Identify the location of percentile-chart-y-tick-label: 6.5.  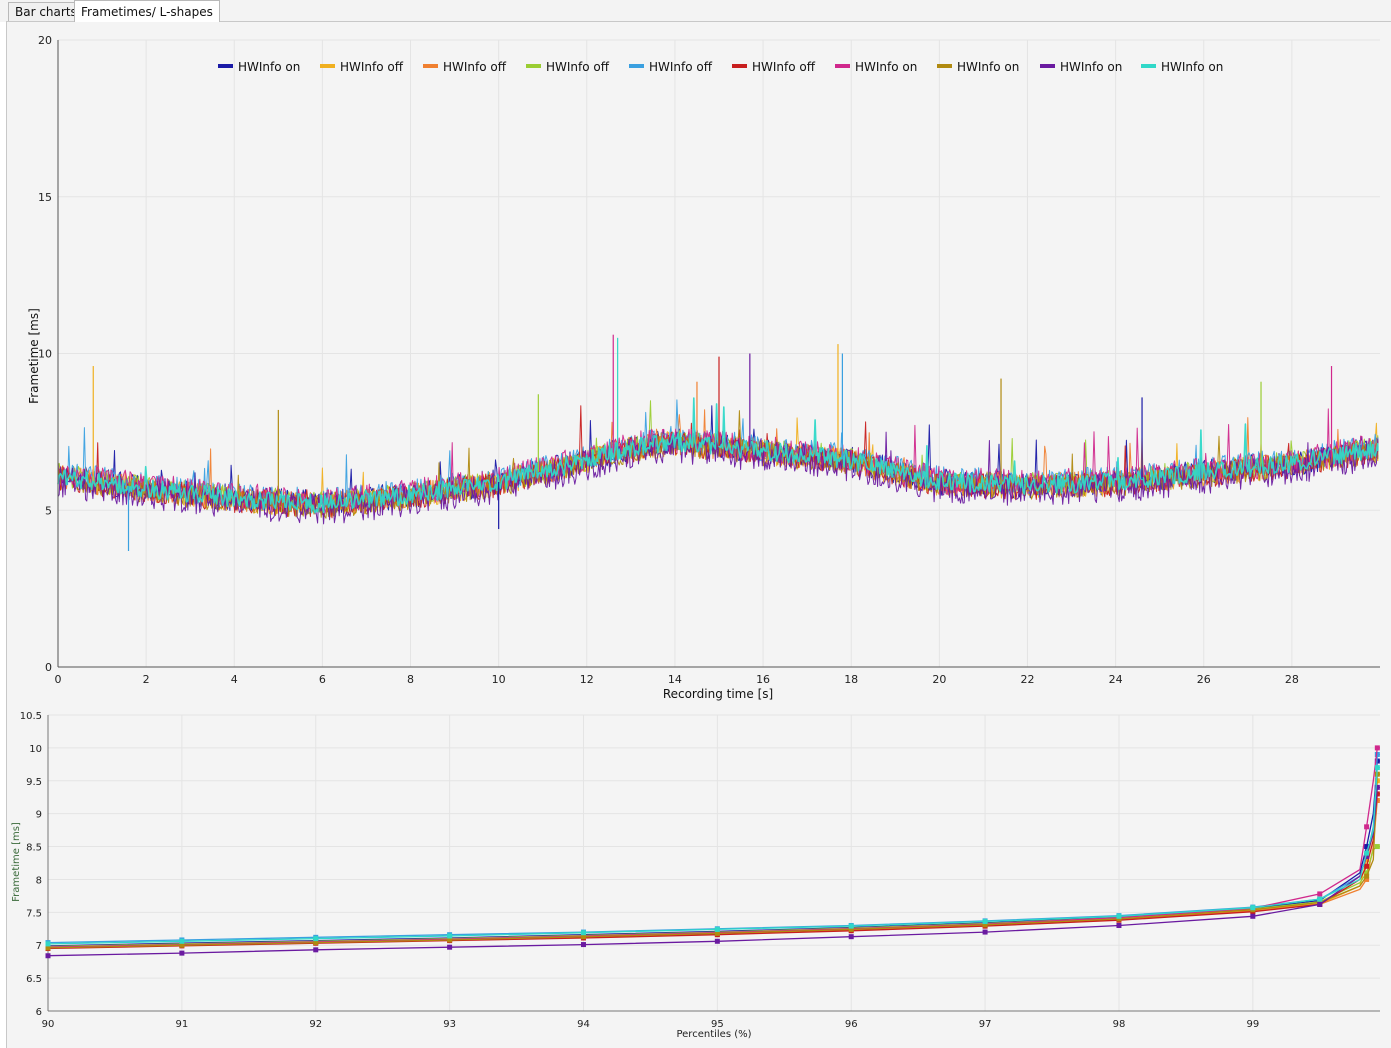
(34, 979).